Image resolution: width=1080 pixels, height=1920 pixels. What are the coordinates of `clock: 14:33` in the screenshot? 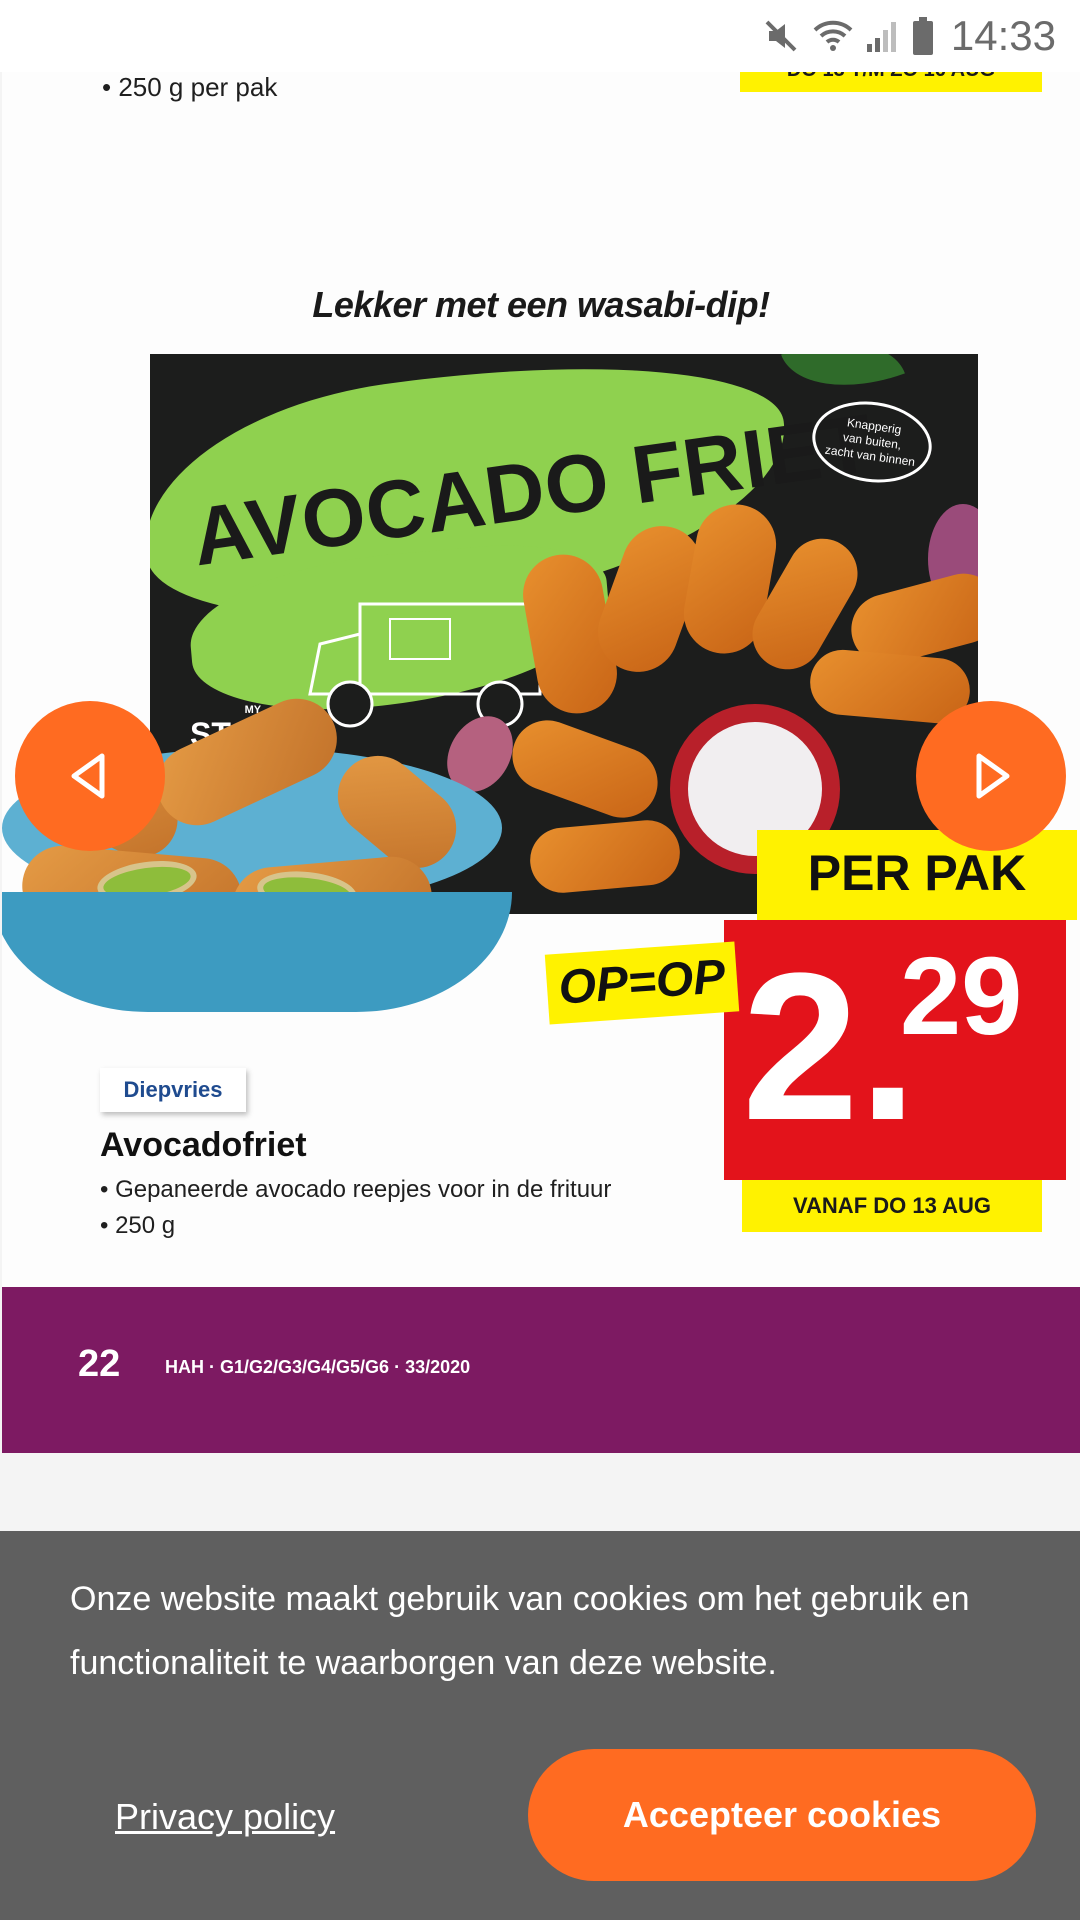 It's located at (1003, 35).